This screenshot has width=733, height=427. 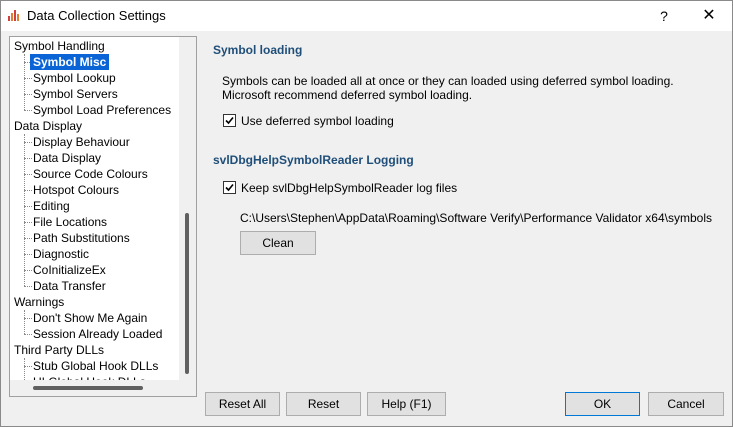 What do you see at coordinates (59, 46) in the screenshot?
I see `tree-item-symbol-handling: Symbol Handling` at bounding box center [59, 46].